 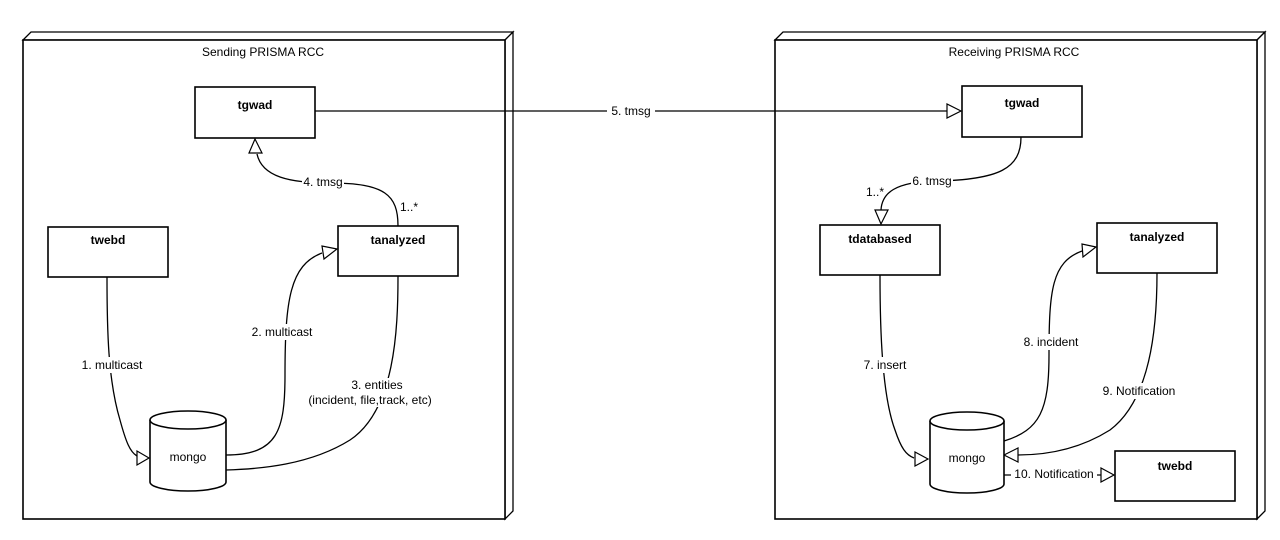 I want to click on node-receiving-tgwad: tgwad, so click(x=1022, y=111).